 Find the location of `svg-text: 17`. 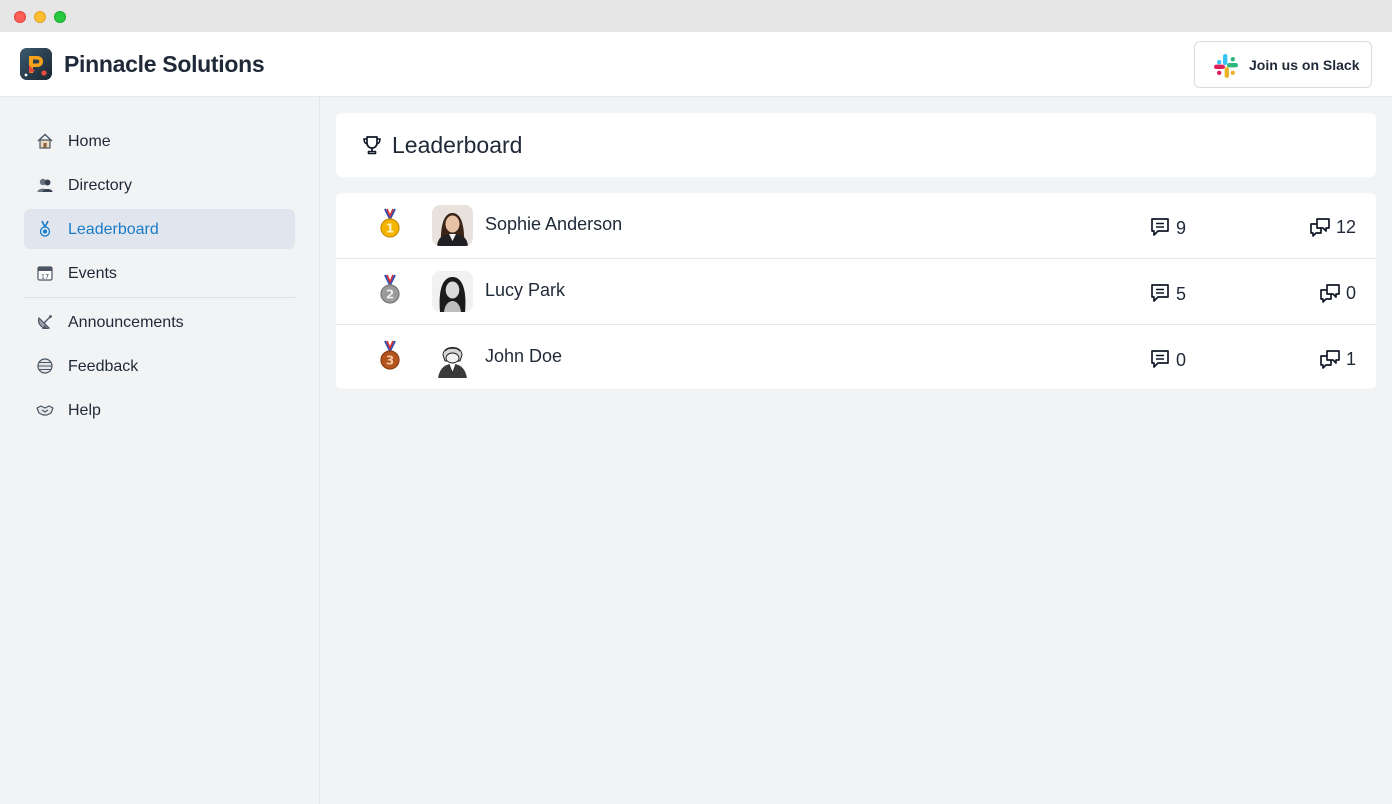

svg-text: 17 is located at coordinates (45, 277).